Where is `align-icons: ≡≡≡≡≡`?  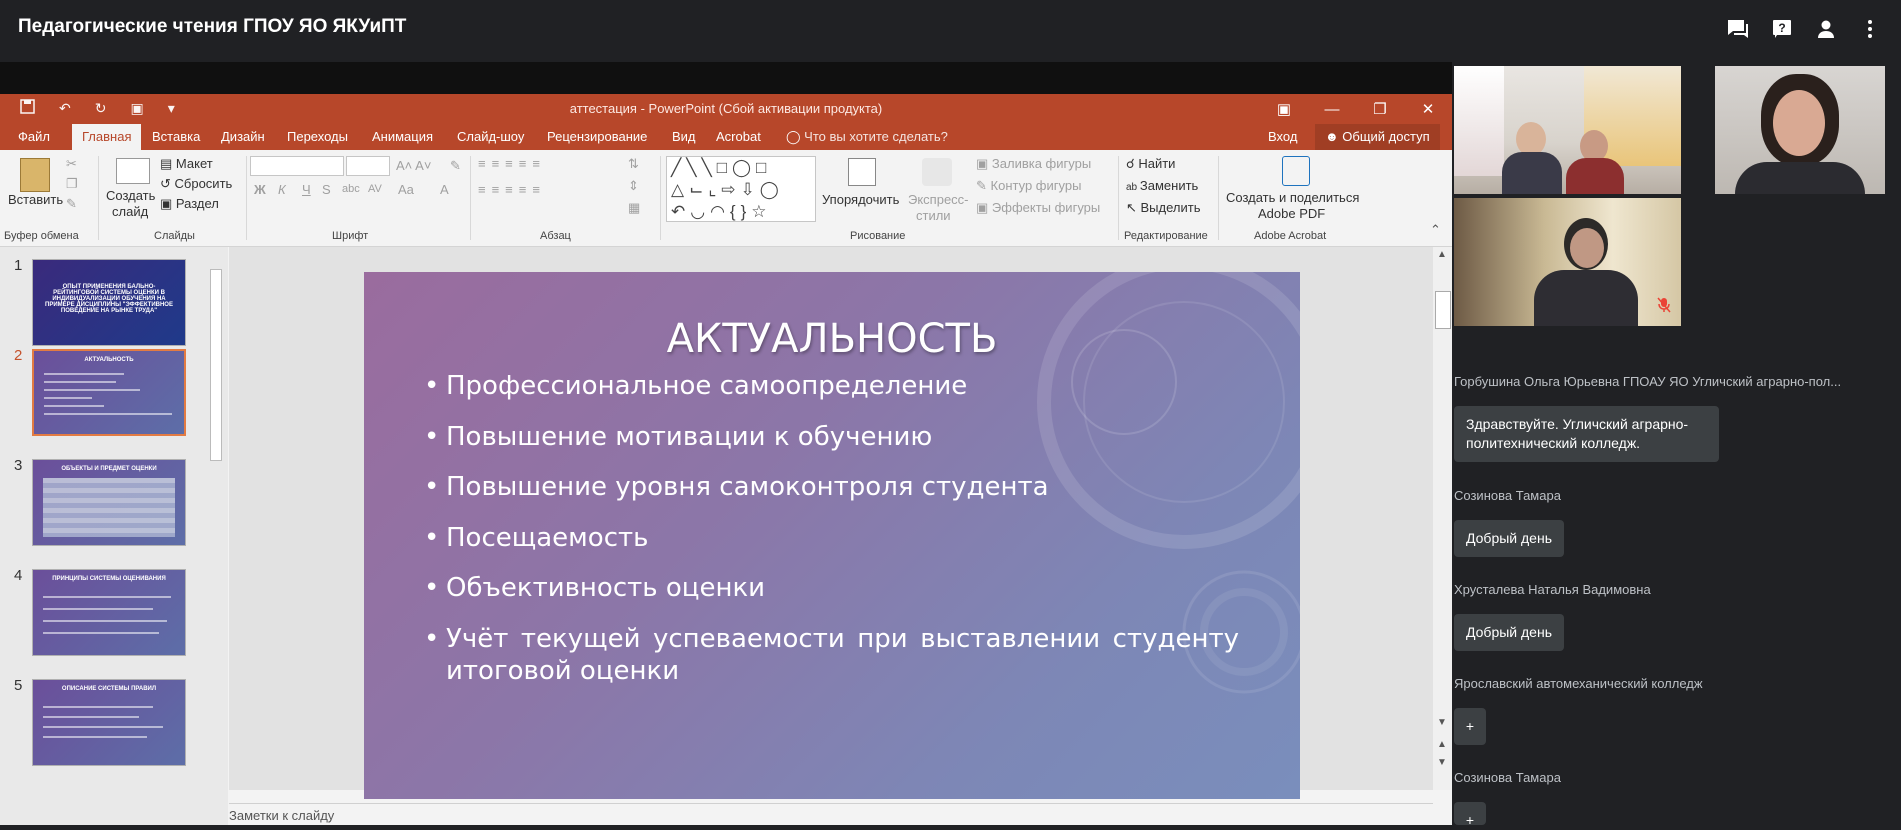
align-icons: ≡≡≡≡≡ is located at coordinates (512, 189).